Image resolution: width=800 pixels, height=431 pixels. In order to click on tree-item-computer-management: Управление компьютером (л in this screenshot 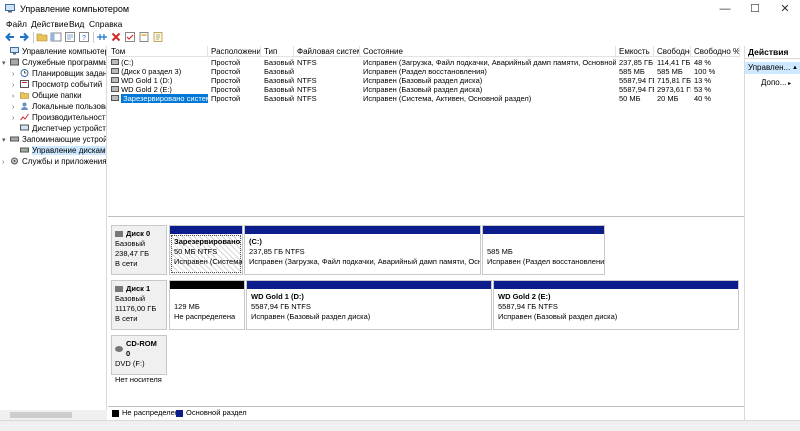, I will do `click(54, 52)`.